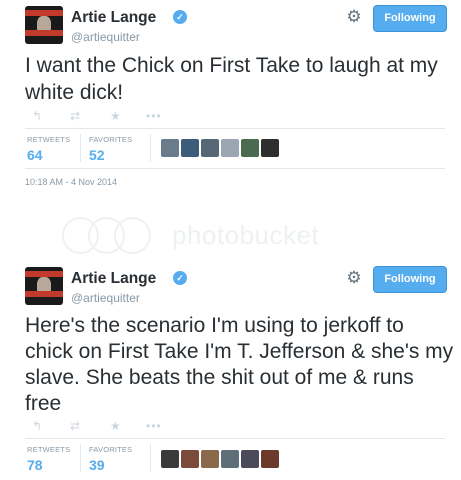  What do you see at coordinates (97, 155) in the screenshot?
I see `favorites-count: 52` at bounding box center [97, 155].